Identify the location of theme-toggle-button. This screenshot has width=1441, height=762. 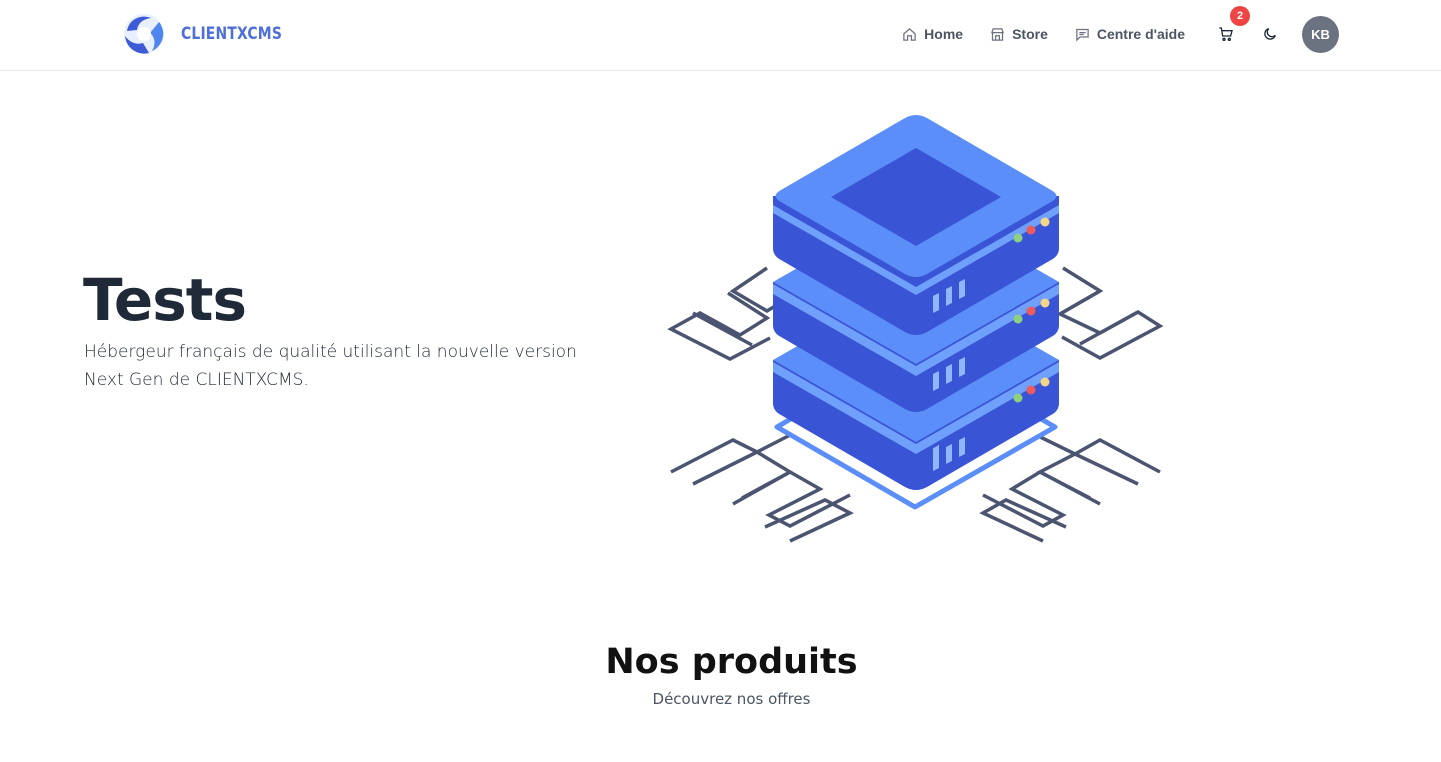
(1270, 34).